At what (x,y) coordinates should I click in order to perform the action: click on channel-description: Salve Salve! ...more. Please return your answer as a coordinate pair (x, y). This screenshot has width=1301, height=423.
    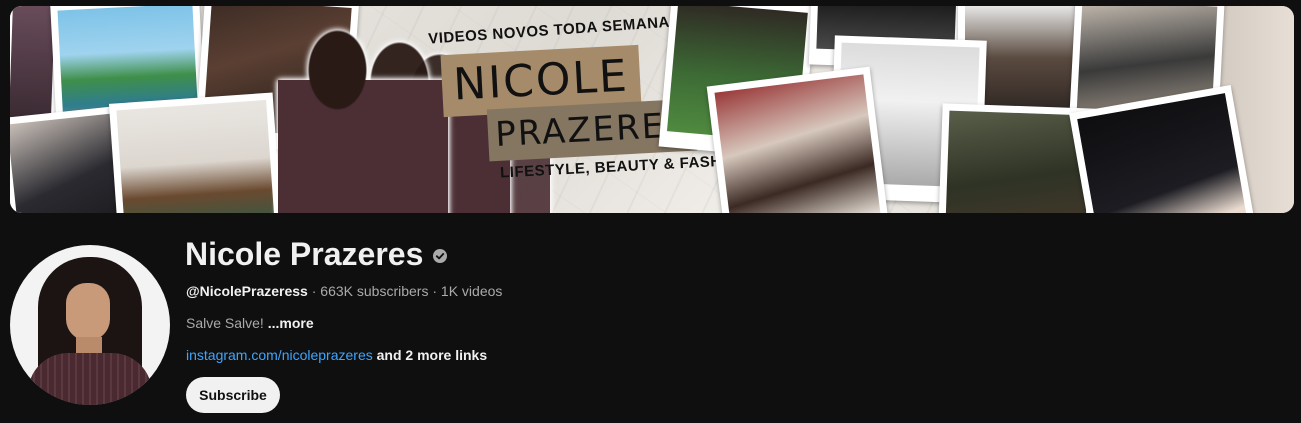
    Looking at the image, I should click on (250, 323).